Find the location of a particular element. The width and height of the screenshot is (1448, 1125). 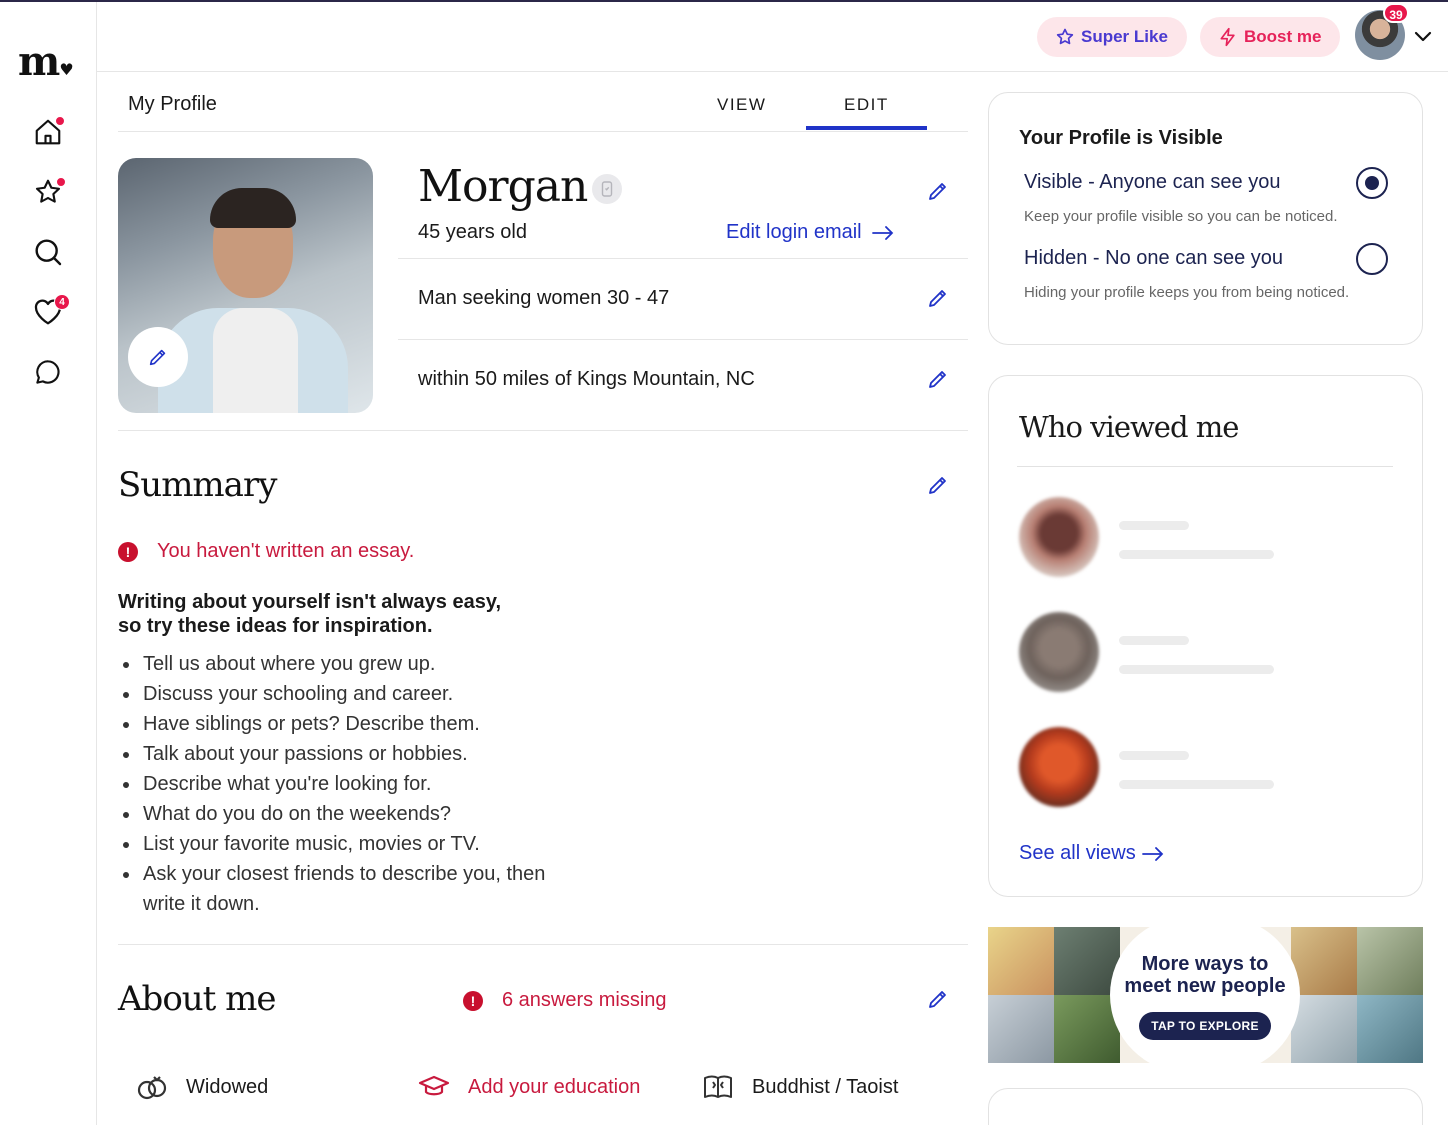

tab-view: VIEW is located at coordinates (741, 105).